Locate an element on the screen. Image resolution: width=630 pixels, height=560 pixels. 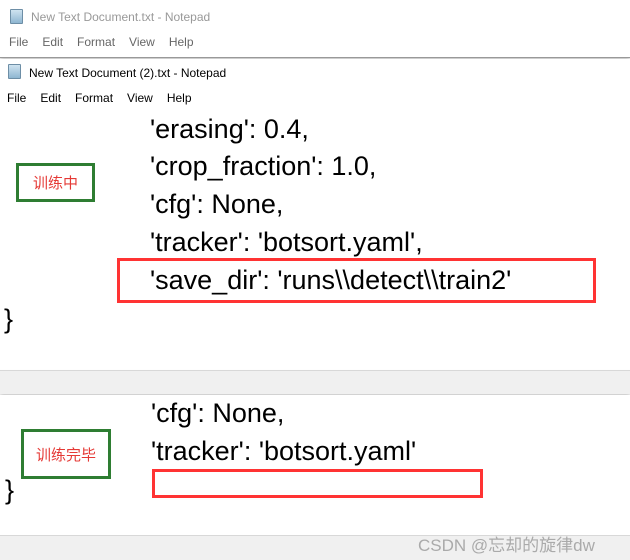
code-line: 'tracker': 'botsort.yaml', is located at coordinates (286, 242).